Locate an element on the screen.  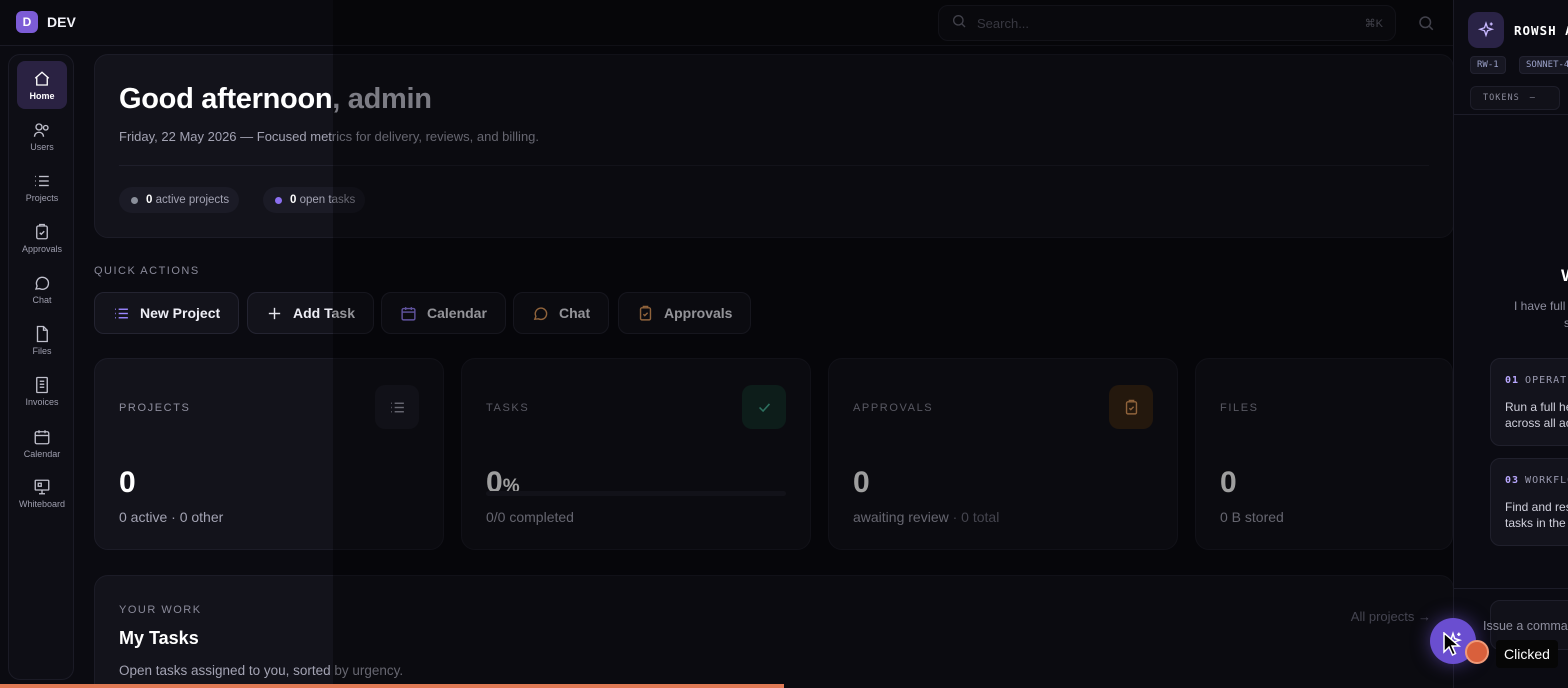
approvals-button: Approvals is located at coordinates (685, 313).